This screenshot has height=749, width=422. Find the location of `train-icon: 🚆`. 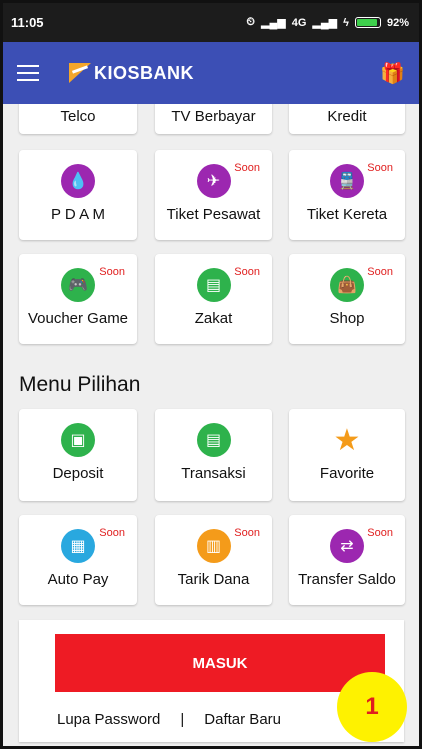

train-icon: 🚆 is located at coordinates (347, 181).